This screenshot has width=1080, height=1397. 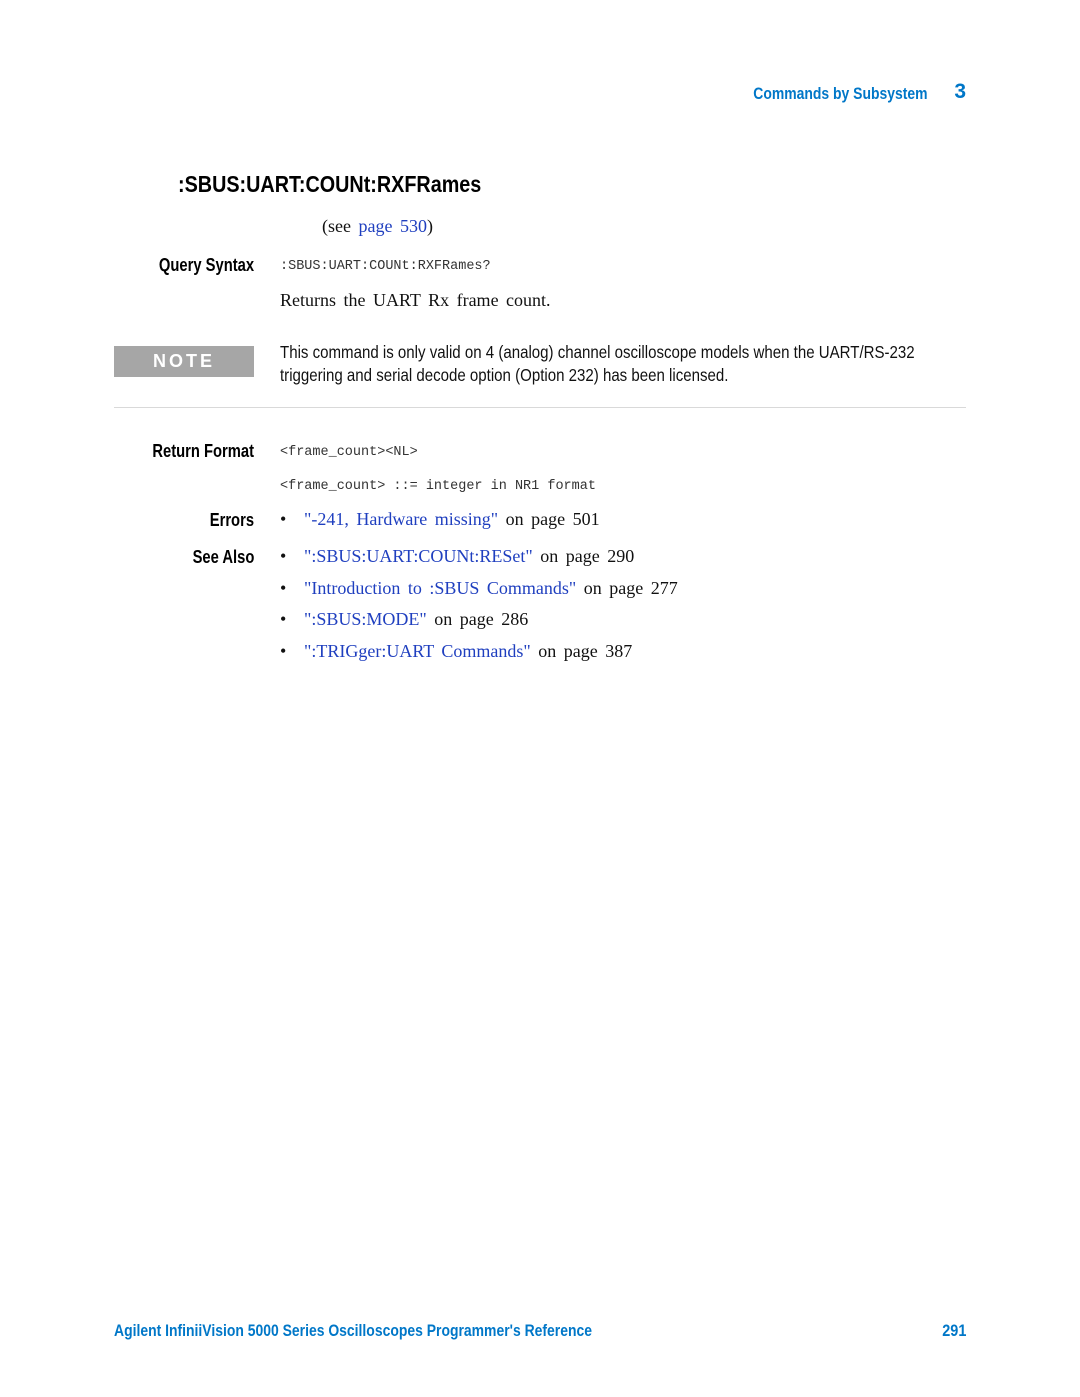 I want to click on header-chapter-number: 3, so click(x=960, y=91).